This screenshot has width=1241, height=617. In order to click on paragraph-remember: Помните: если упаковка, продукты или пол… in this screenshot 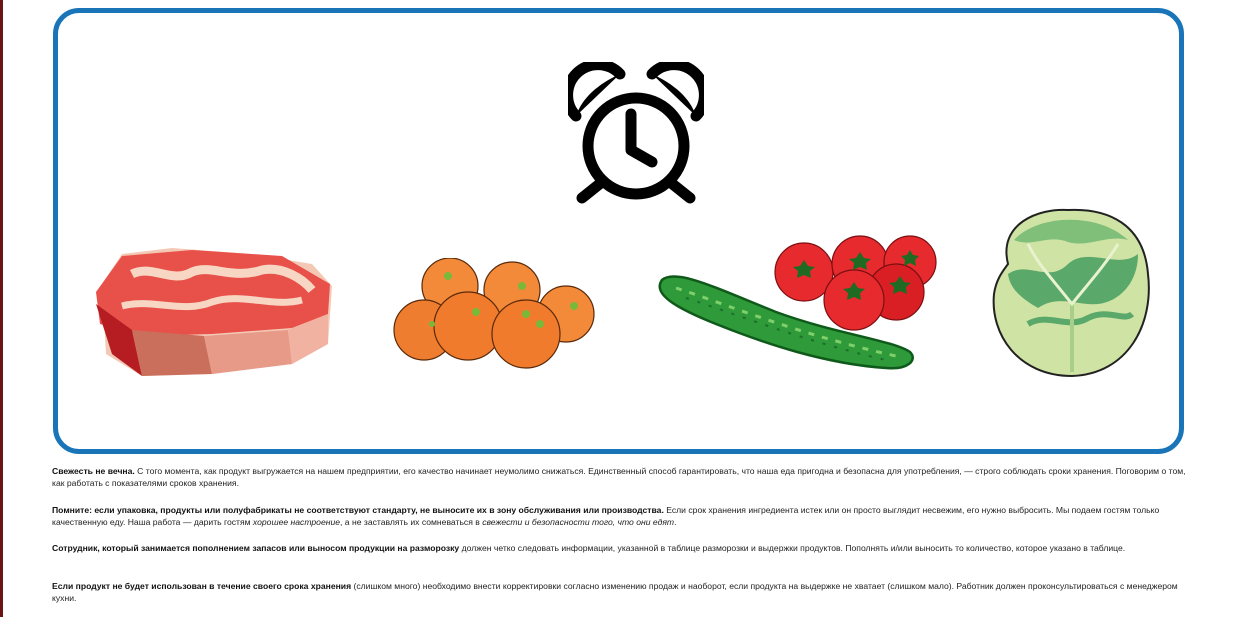, I will do `click(619, 516)`.